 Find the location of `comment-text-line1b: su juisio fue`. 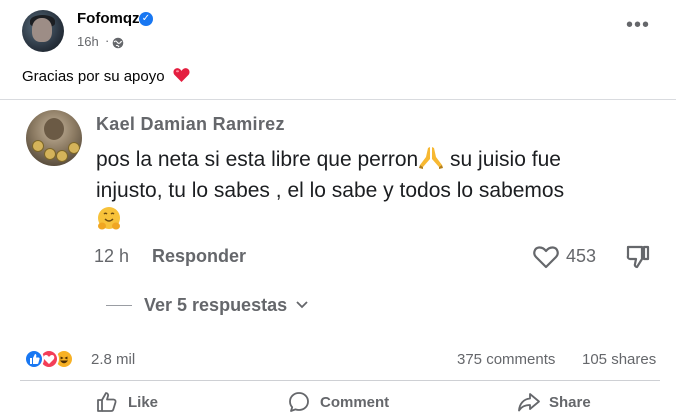

comment-text-line1b: su juisio fue is located at coordinates (502, 159).